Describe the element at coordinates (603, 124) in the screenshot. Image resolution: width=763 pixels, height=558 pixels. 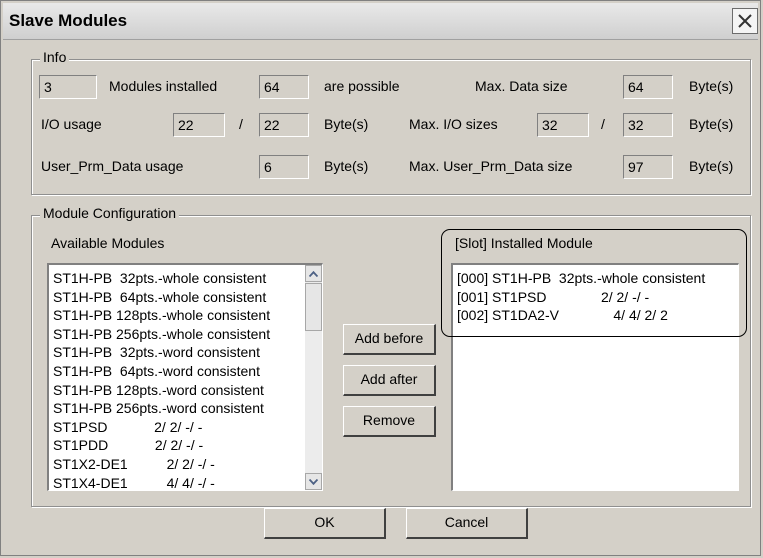
I see `max-io-slash: /` at that location.